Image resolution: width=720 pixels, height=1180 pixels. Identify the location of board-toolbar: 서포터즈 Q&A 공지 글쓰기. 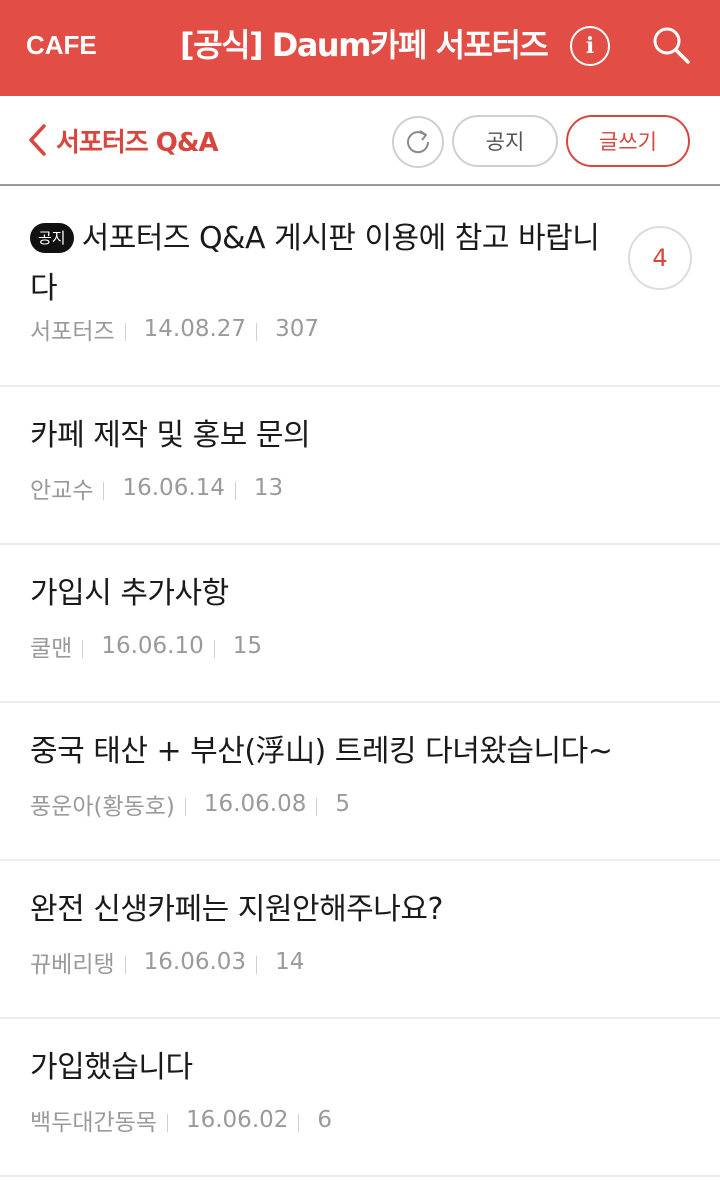
(360, 141).